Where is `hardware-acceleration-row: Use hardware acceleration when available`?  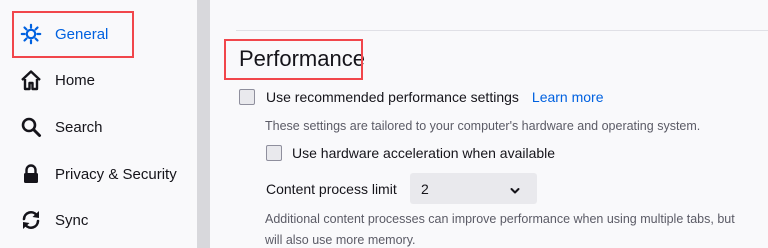 hardware-acceleration-row: Use hardware acceleration when available is located at coordinates (410, 153).